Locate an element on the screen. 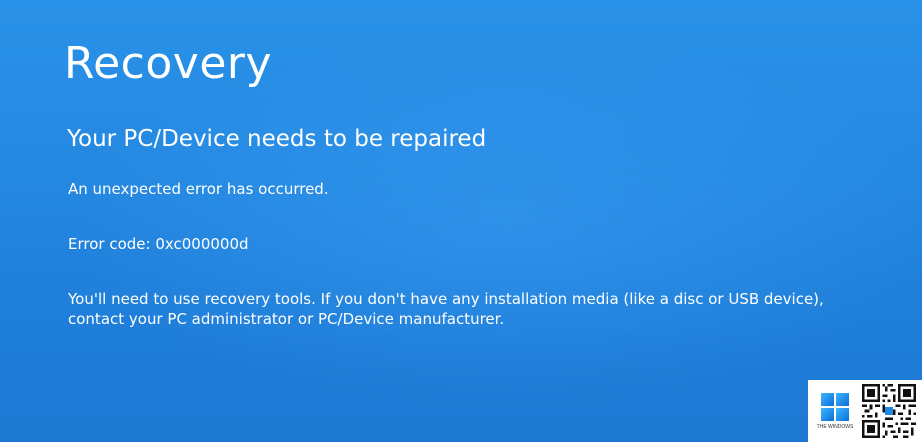 The width and height of the screenshot is (922, 442). watermark-logo: THE WINDOWS is located at coordinates (835, 411).